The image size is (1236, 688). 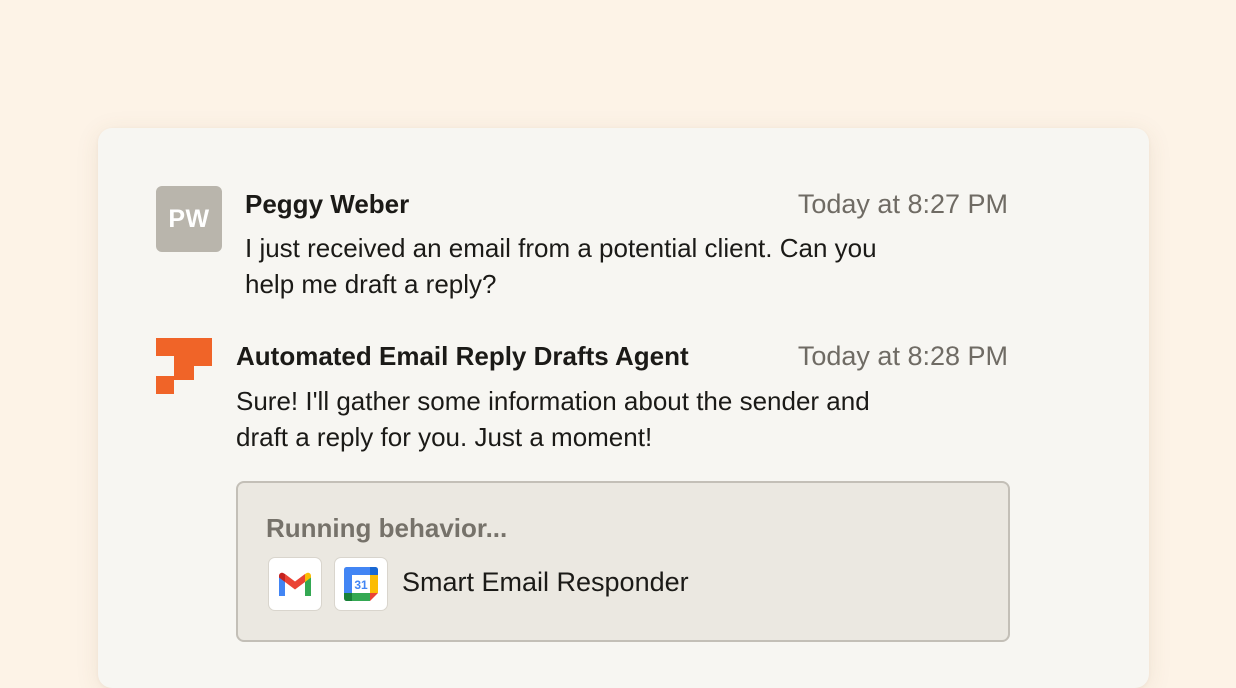 What do you see at coordinates (295, 584) in the screenshot?
I see `gmail-icon` at bounding box center [295, 584].